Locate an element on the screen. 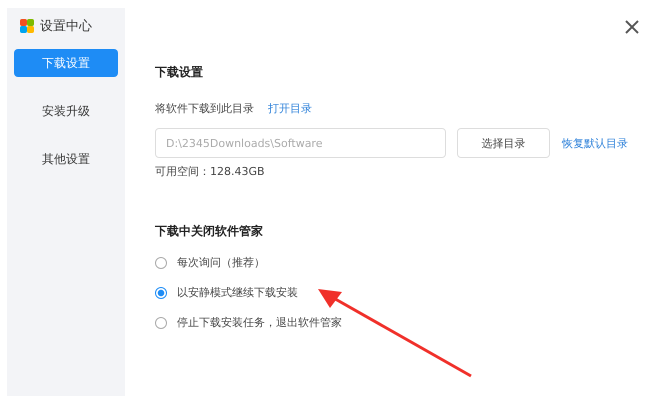  section-heading: 下载设置 is located at coordinates (179, 72).